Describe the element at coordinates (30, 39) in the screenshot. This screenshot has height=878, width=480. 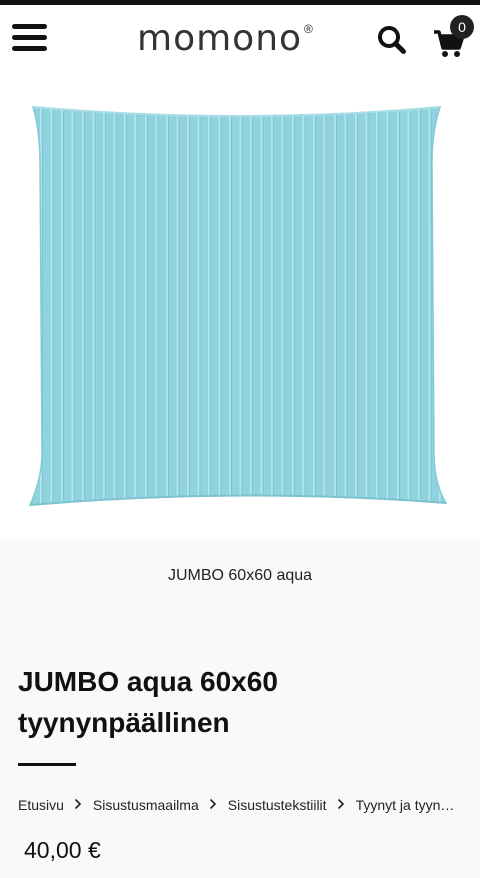
I see `menu-icon` at that location.